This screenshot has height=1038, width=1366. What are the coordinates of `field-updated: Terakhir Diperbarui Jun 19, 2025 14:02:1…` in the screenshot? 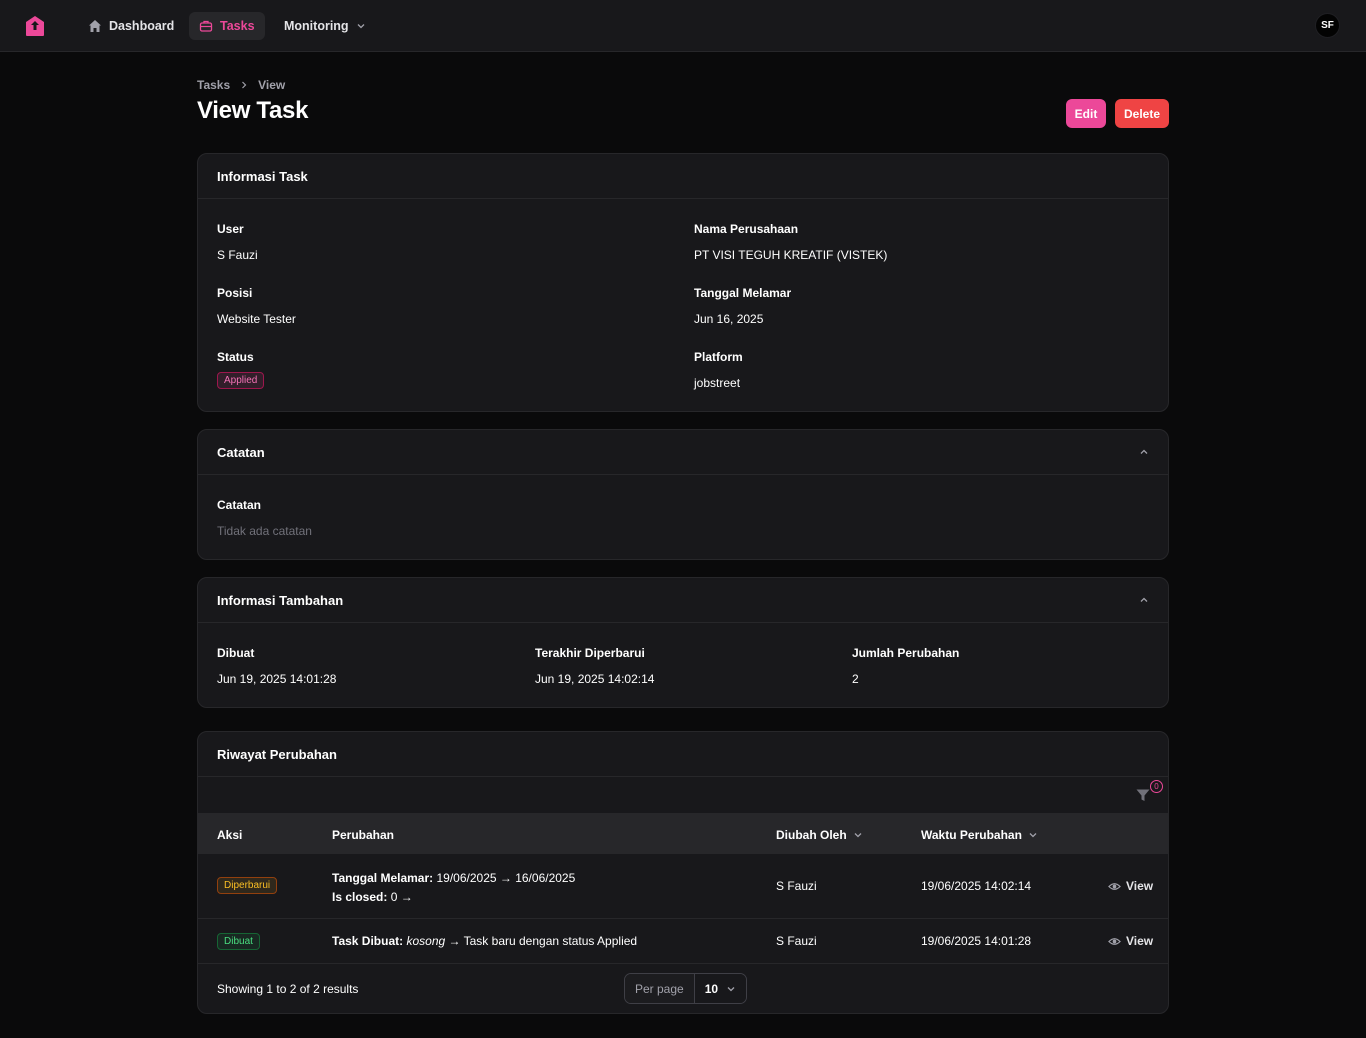 It's located at (594, 666).